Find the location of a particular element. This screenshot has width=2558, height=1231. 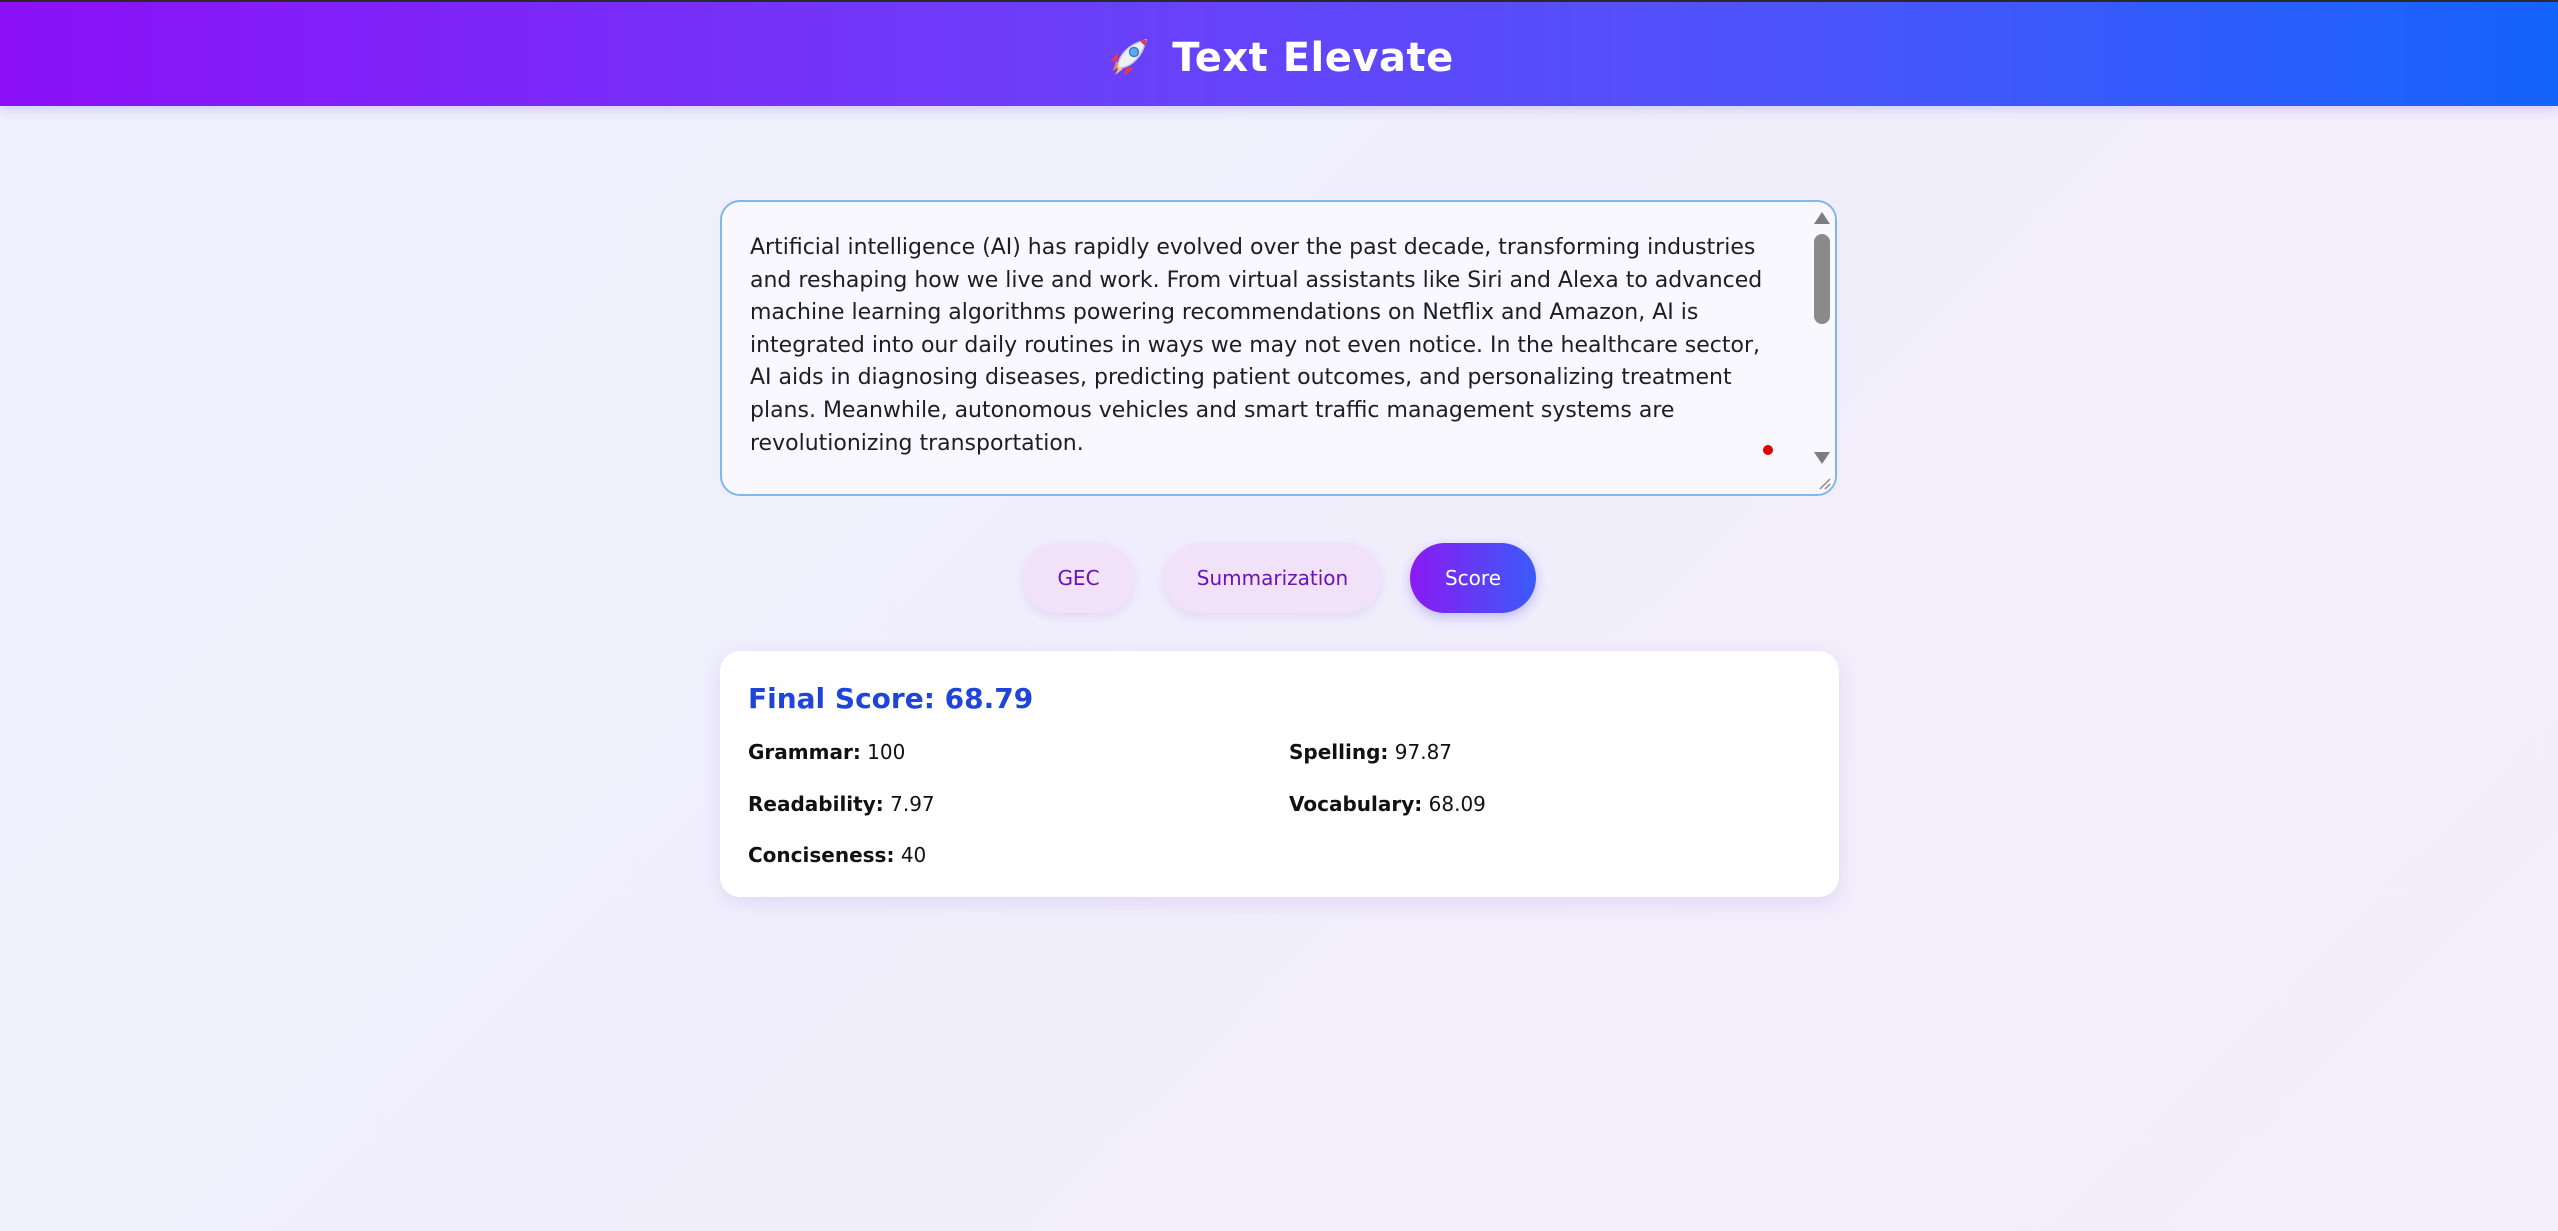

metric-value: 100 is located at coordinates (886, 752).